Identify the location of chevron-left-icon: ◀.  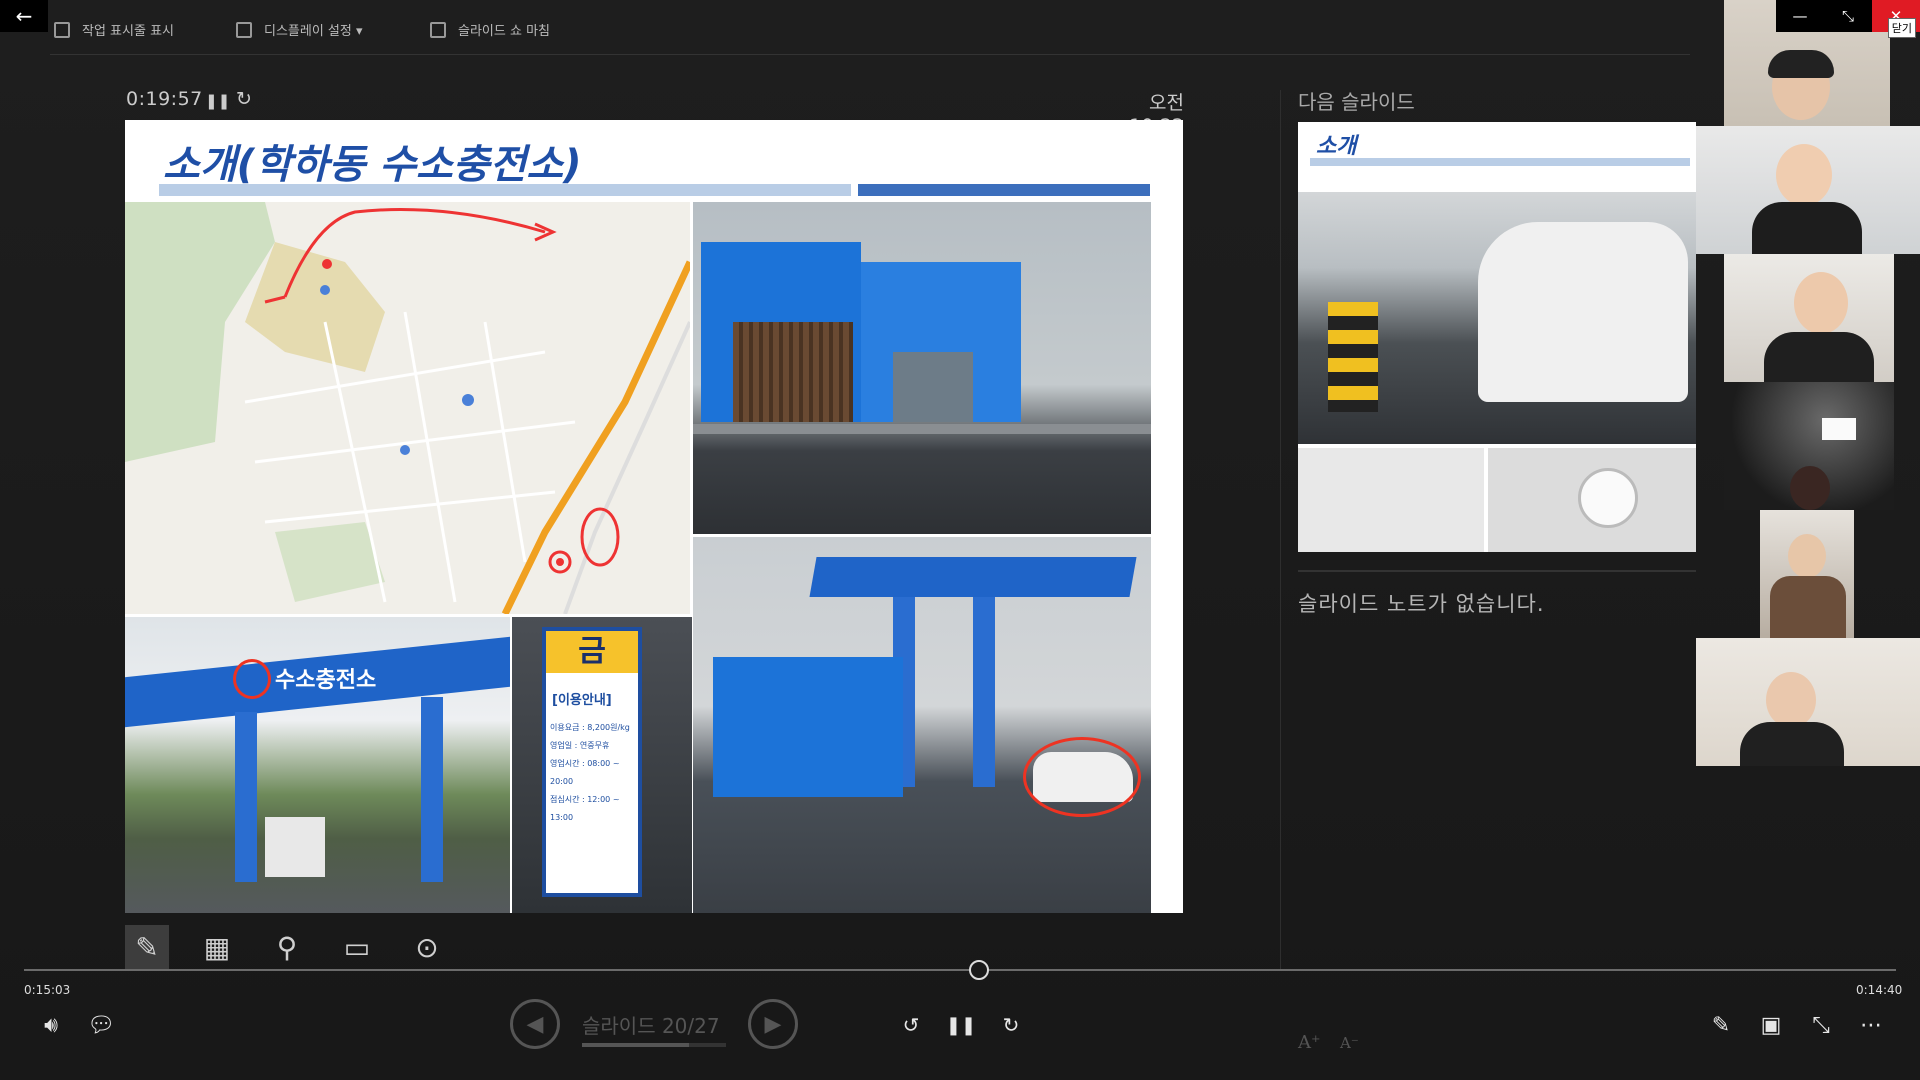
(535, 1024).